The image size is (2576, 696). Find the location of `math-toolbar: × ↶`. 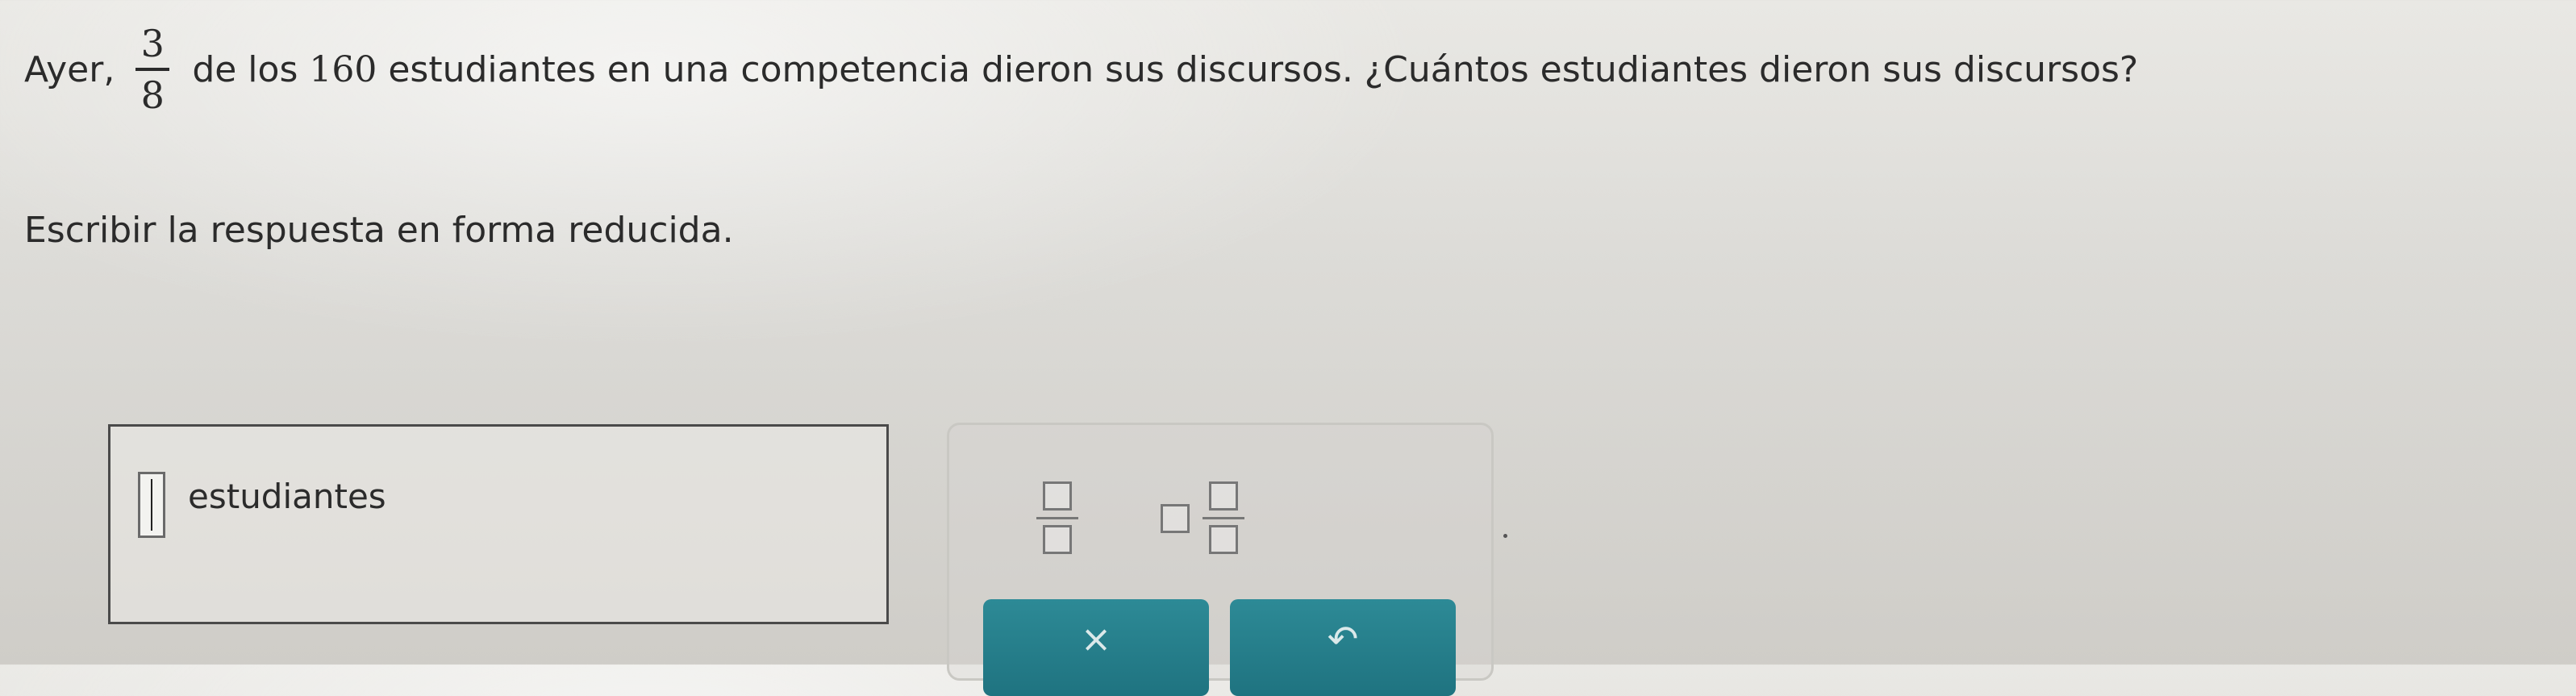

math-toolbar: × ↶ is located at coordinates (1220, 559).